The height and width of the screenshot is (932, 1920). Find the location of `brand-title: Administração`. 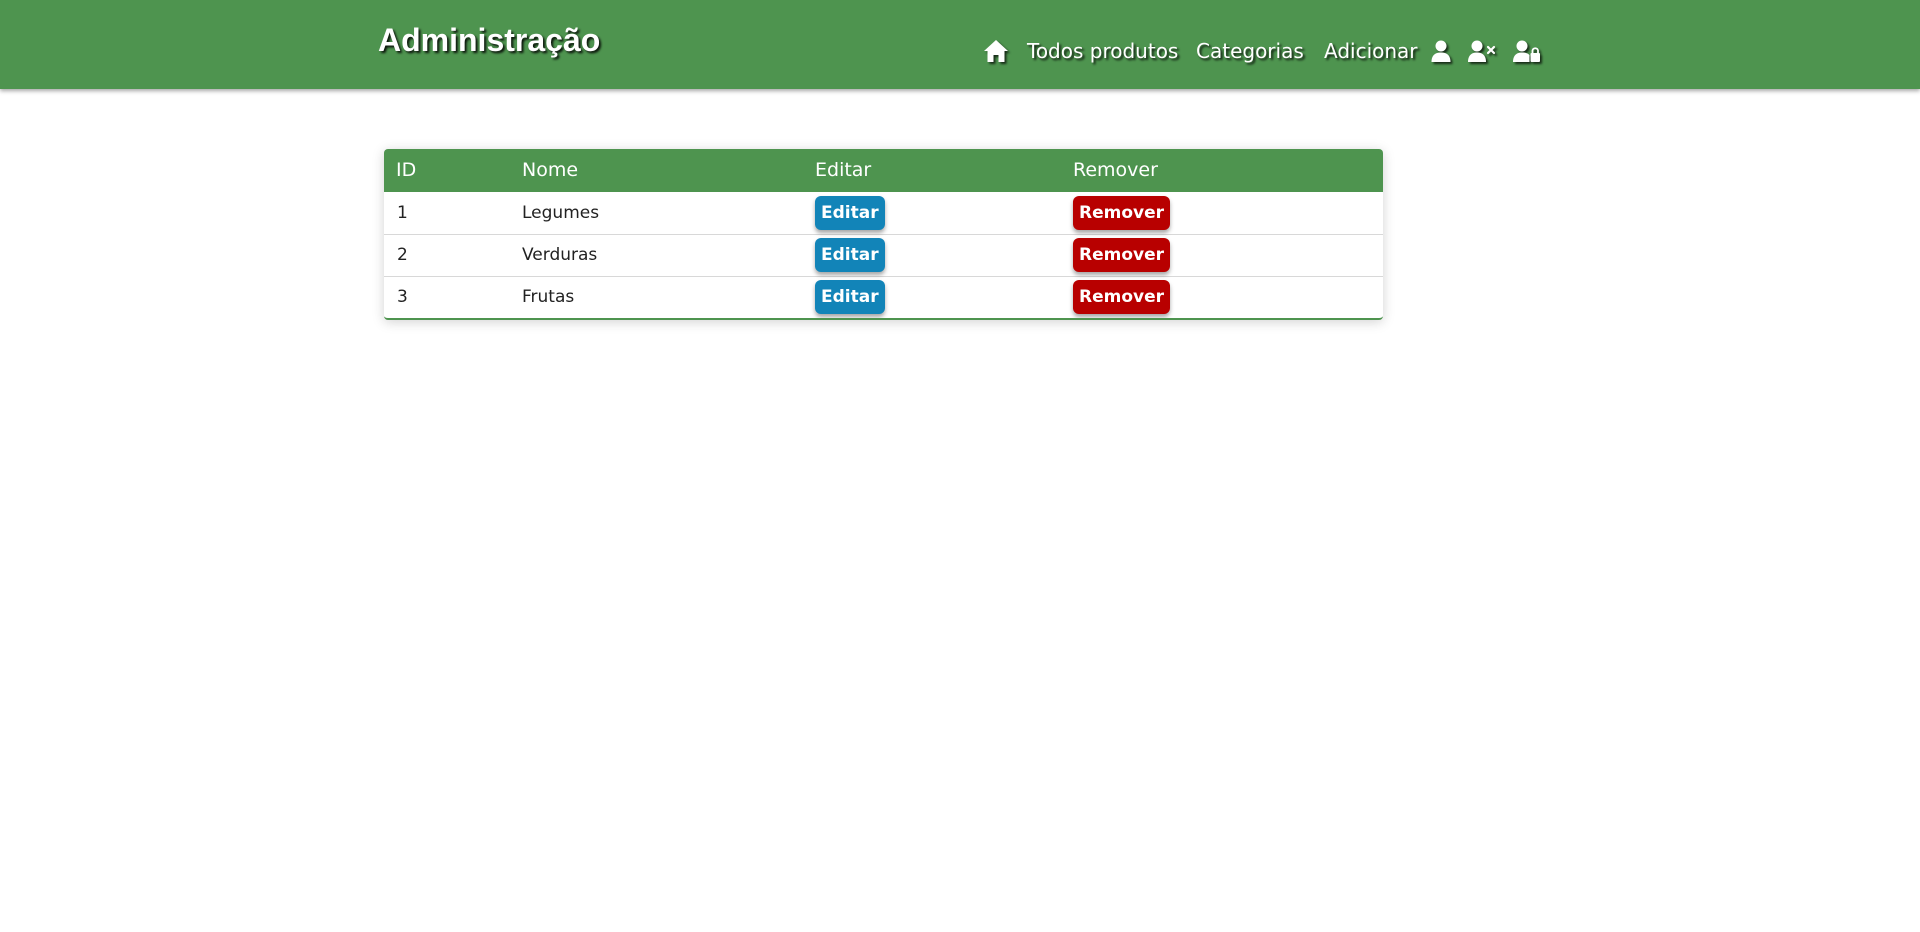

brand-title: Administração is located at coordinates (489, 40).